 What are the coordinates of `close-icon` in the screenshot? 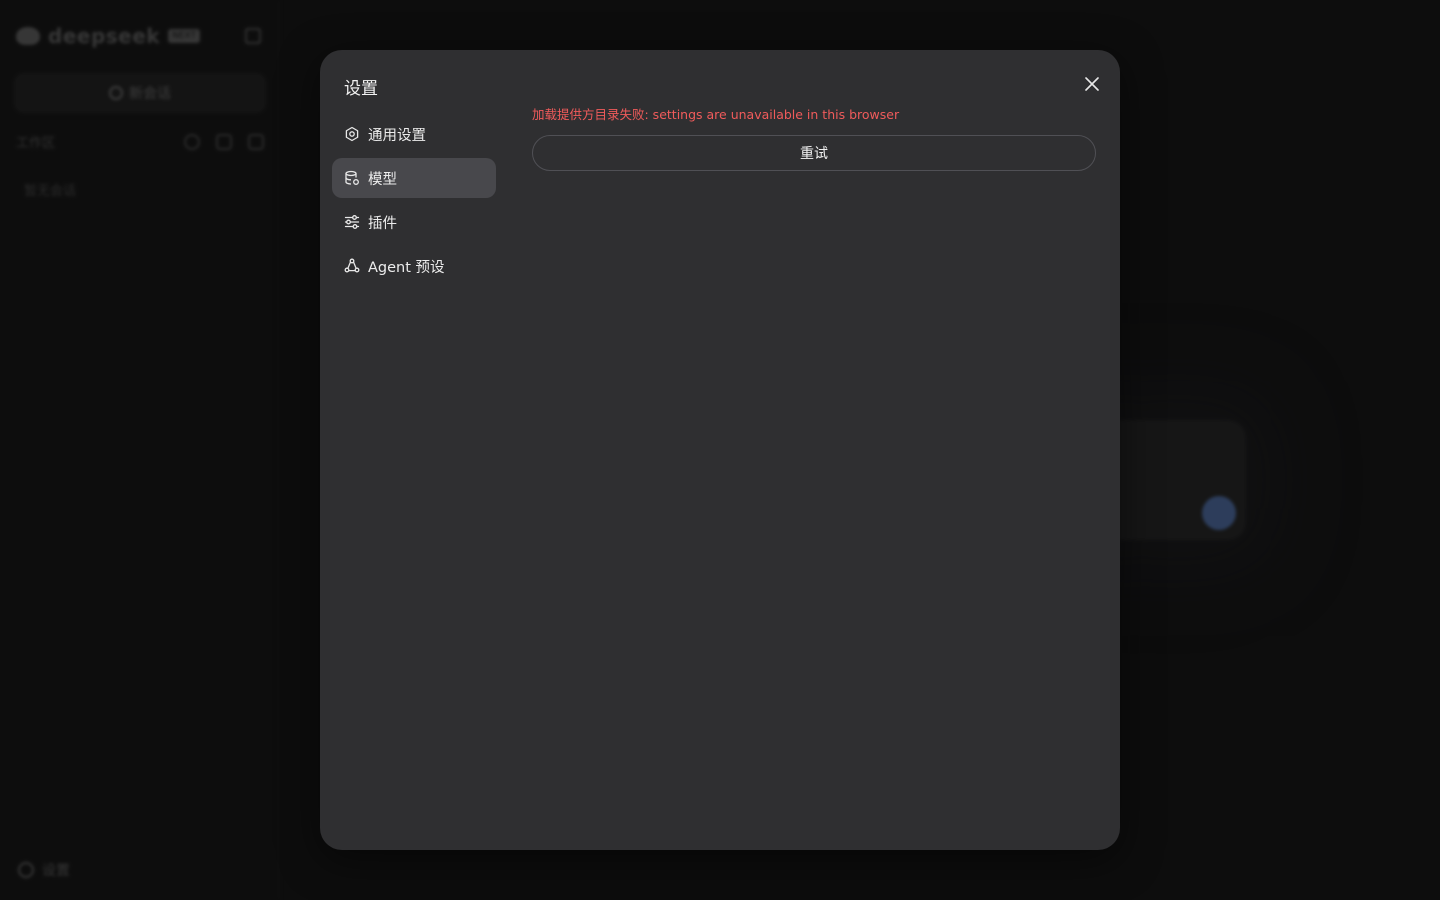 It's located at (1092, 84).